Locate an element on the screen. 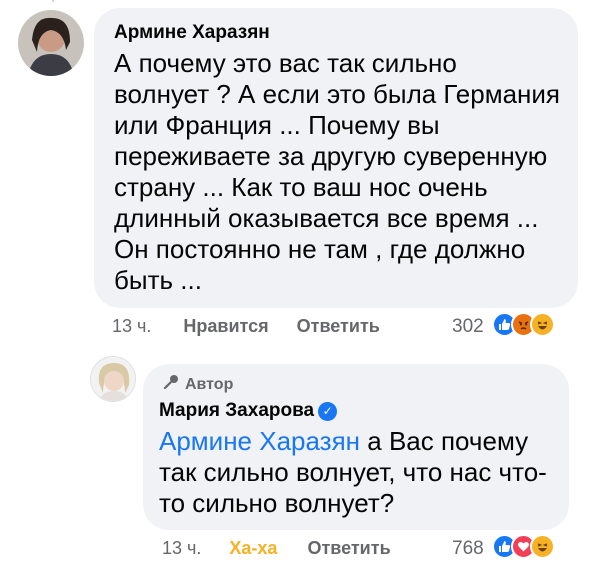 The image size is (590, 578). microphone-icon is located at coordinates (171, 384).